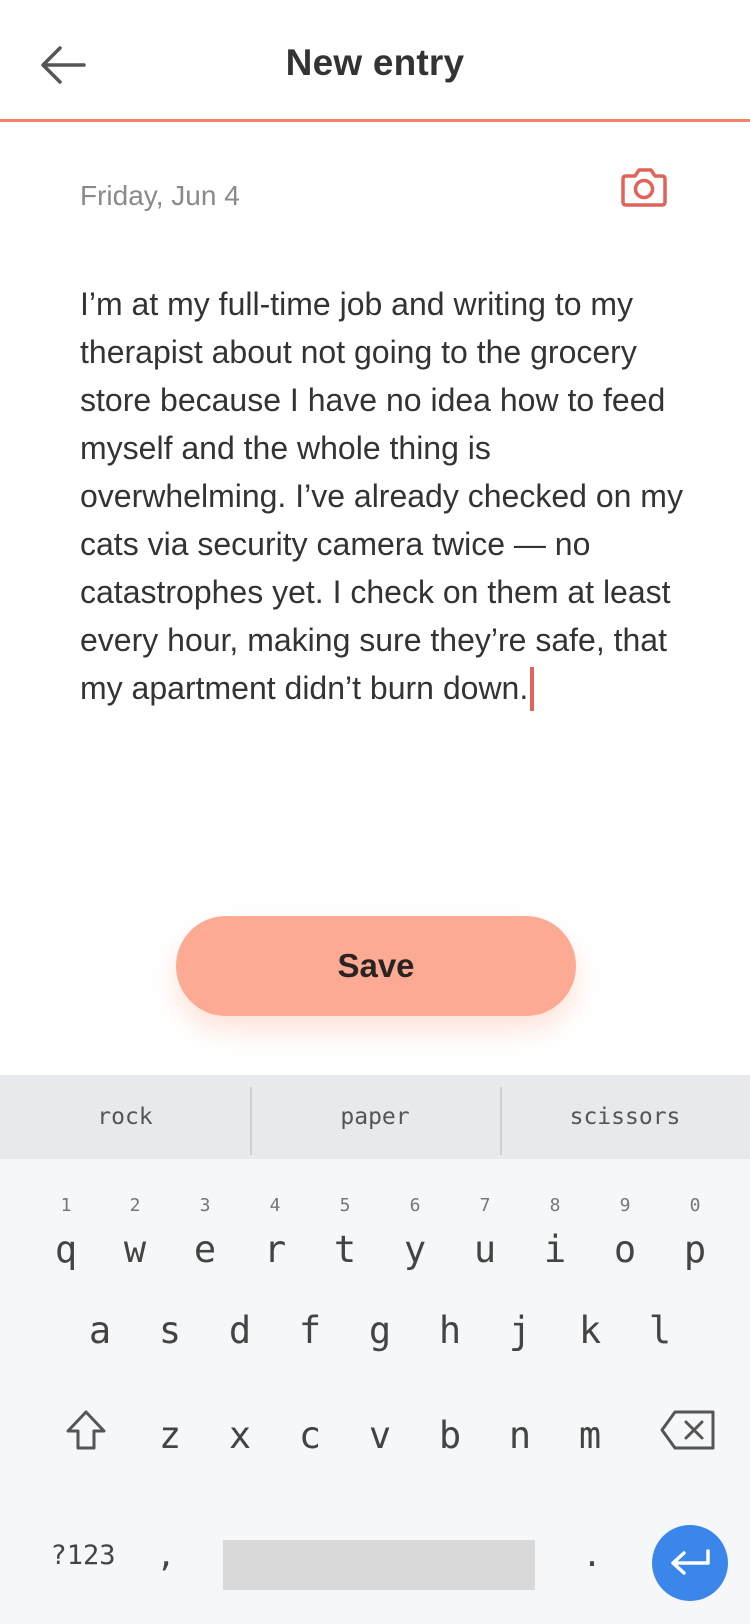  I want to click on camera-icon, so click(644, 187).